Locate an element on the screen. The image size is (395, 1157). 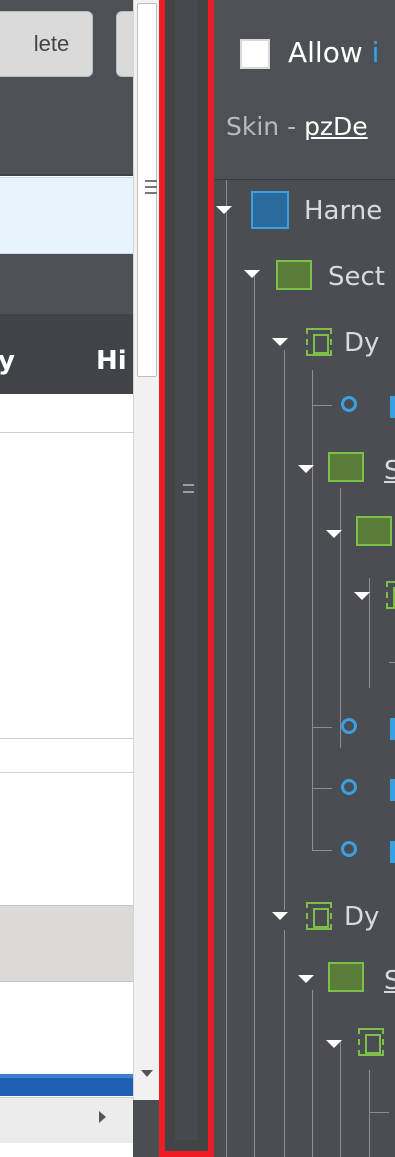
skin-link: pzDe is located at coordinates (336, 126).